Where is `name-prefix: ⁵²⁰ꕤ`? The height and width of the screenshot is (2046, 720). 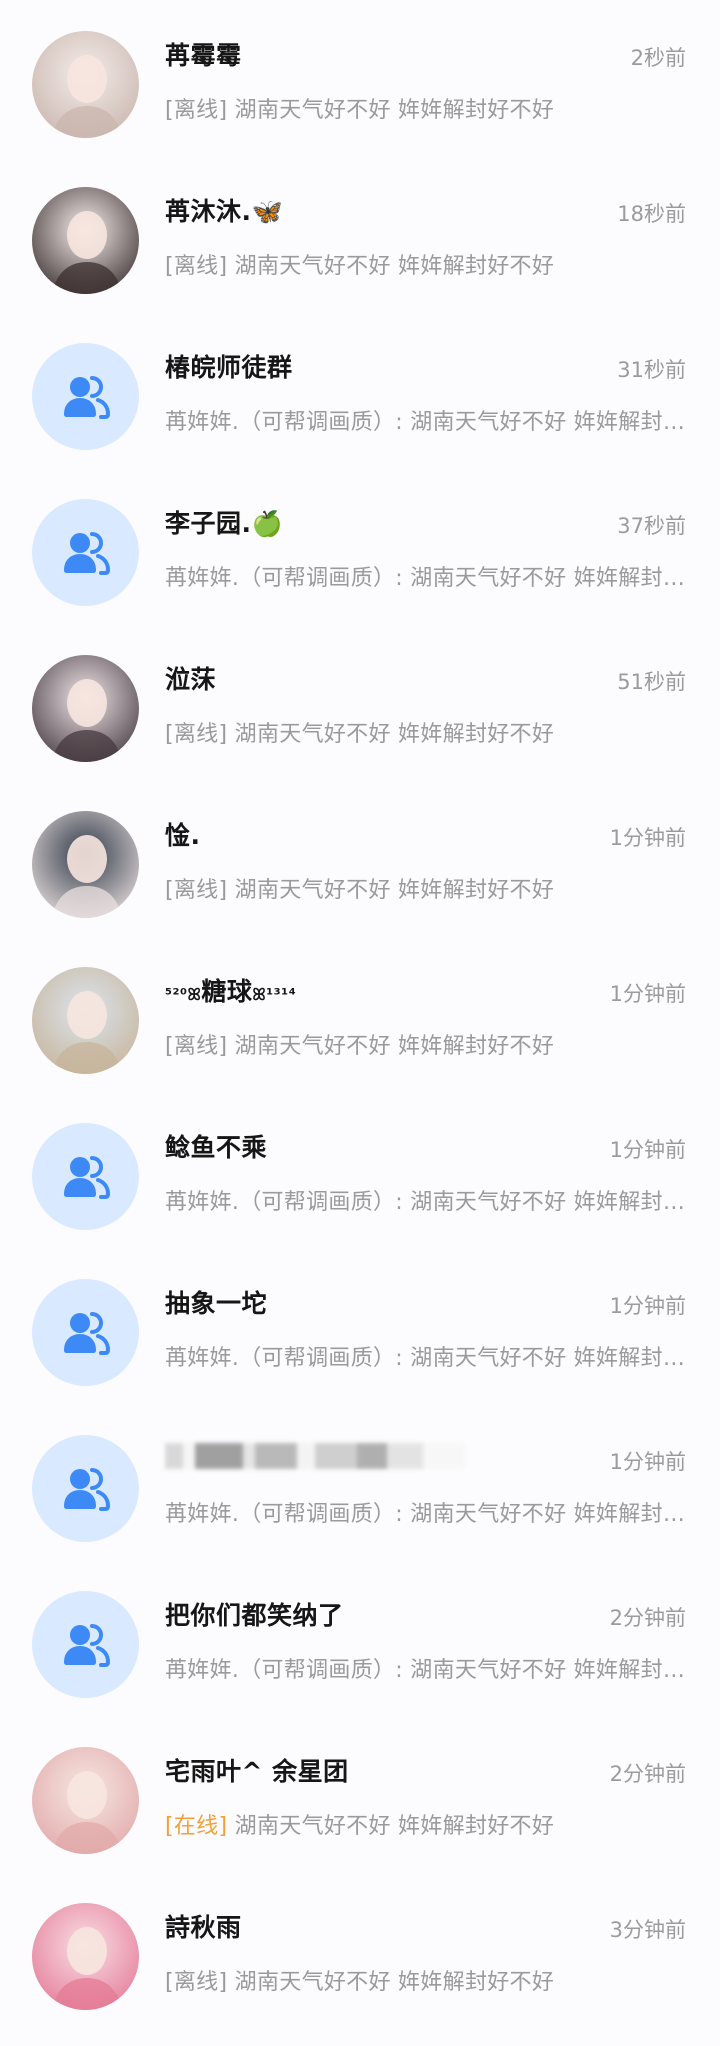
name-prefix: ⁵²⁰ꕤ is located at coordinates (183, 994).